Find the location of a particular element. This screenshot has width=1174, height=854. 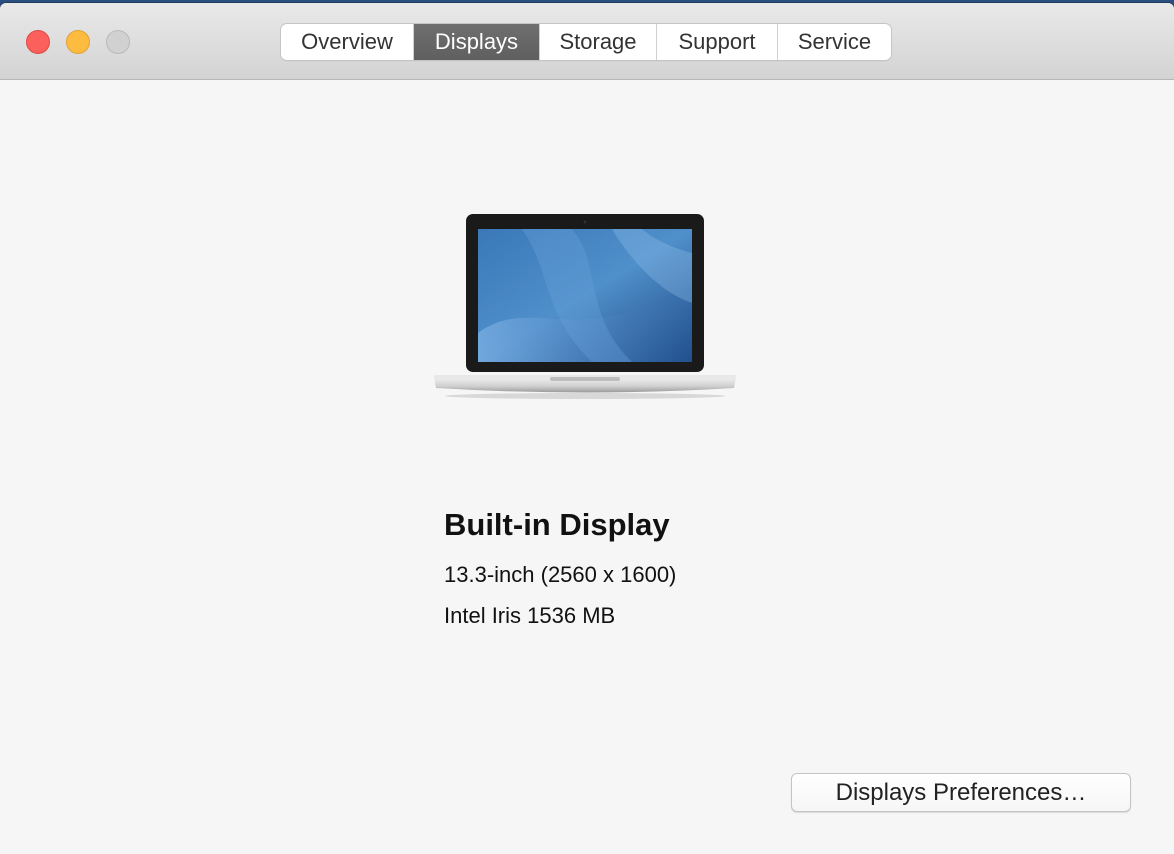

close-button is located at coordinates (38, 42).